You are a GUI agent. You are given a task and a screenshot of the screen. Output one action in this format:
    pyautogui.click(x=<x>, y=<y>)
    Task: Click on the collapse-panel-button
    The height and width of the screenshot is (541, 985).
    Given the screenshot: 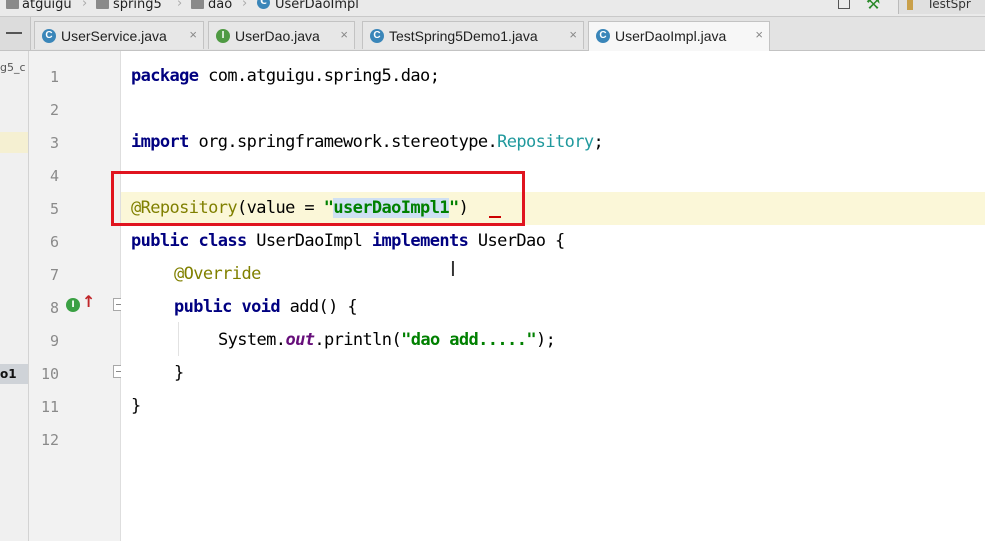 What is the action you would take?
    pyautogui.click(x=15, y=33)
    